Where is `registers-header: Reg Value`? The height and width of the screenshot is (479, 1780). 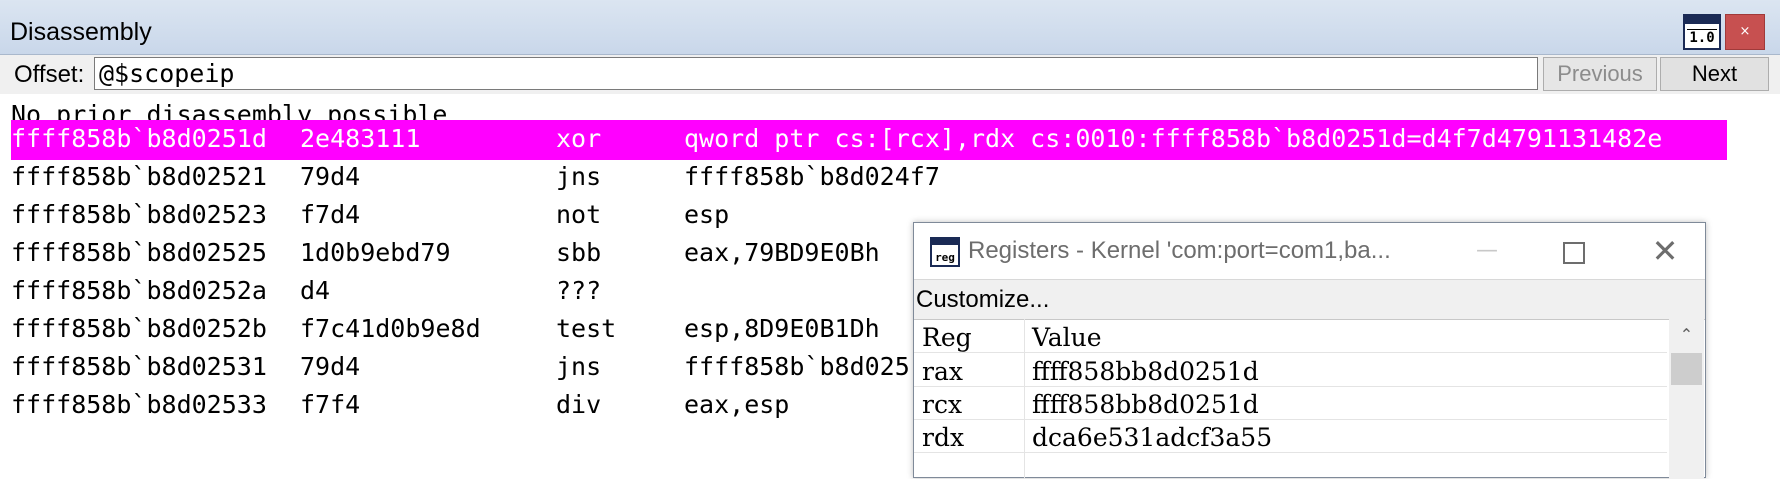 registers-header: Reg Value is located at coordinates (1290, 336).